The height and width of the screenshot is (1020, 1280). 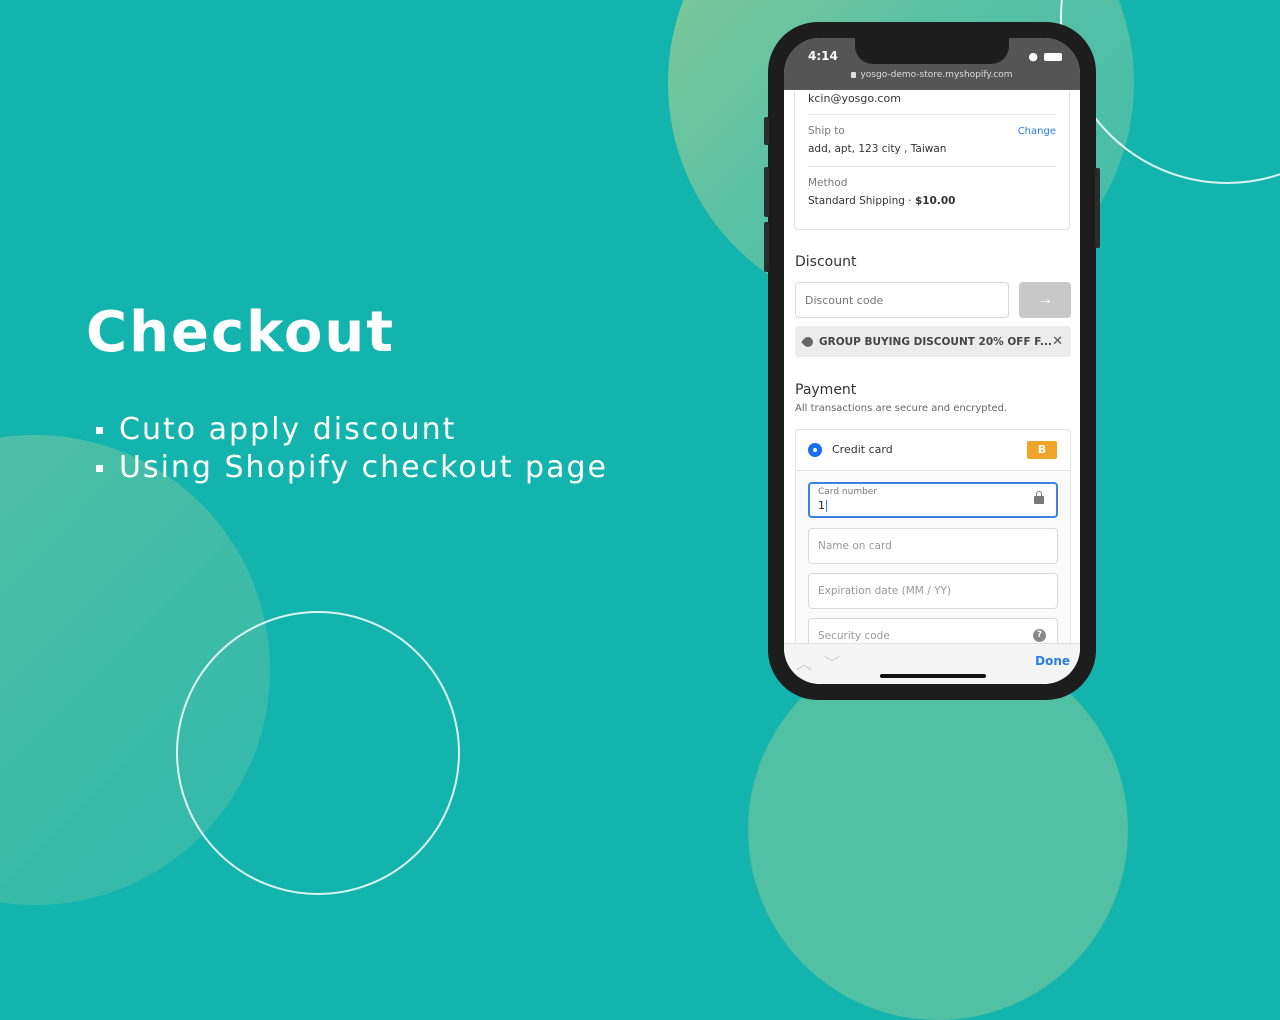 What do you see at coordinates (1097, 208) in the screenshot?
I see `power-button` at bounding box center [1097, 208].